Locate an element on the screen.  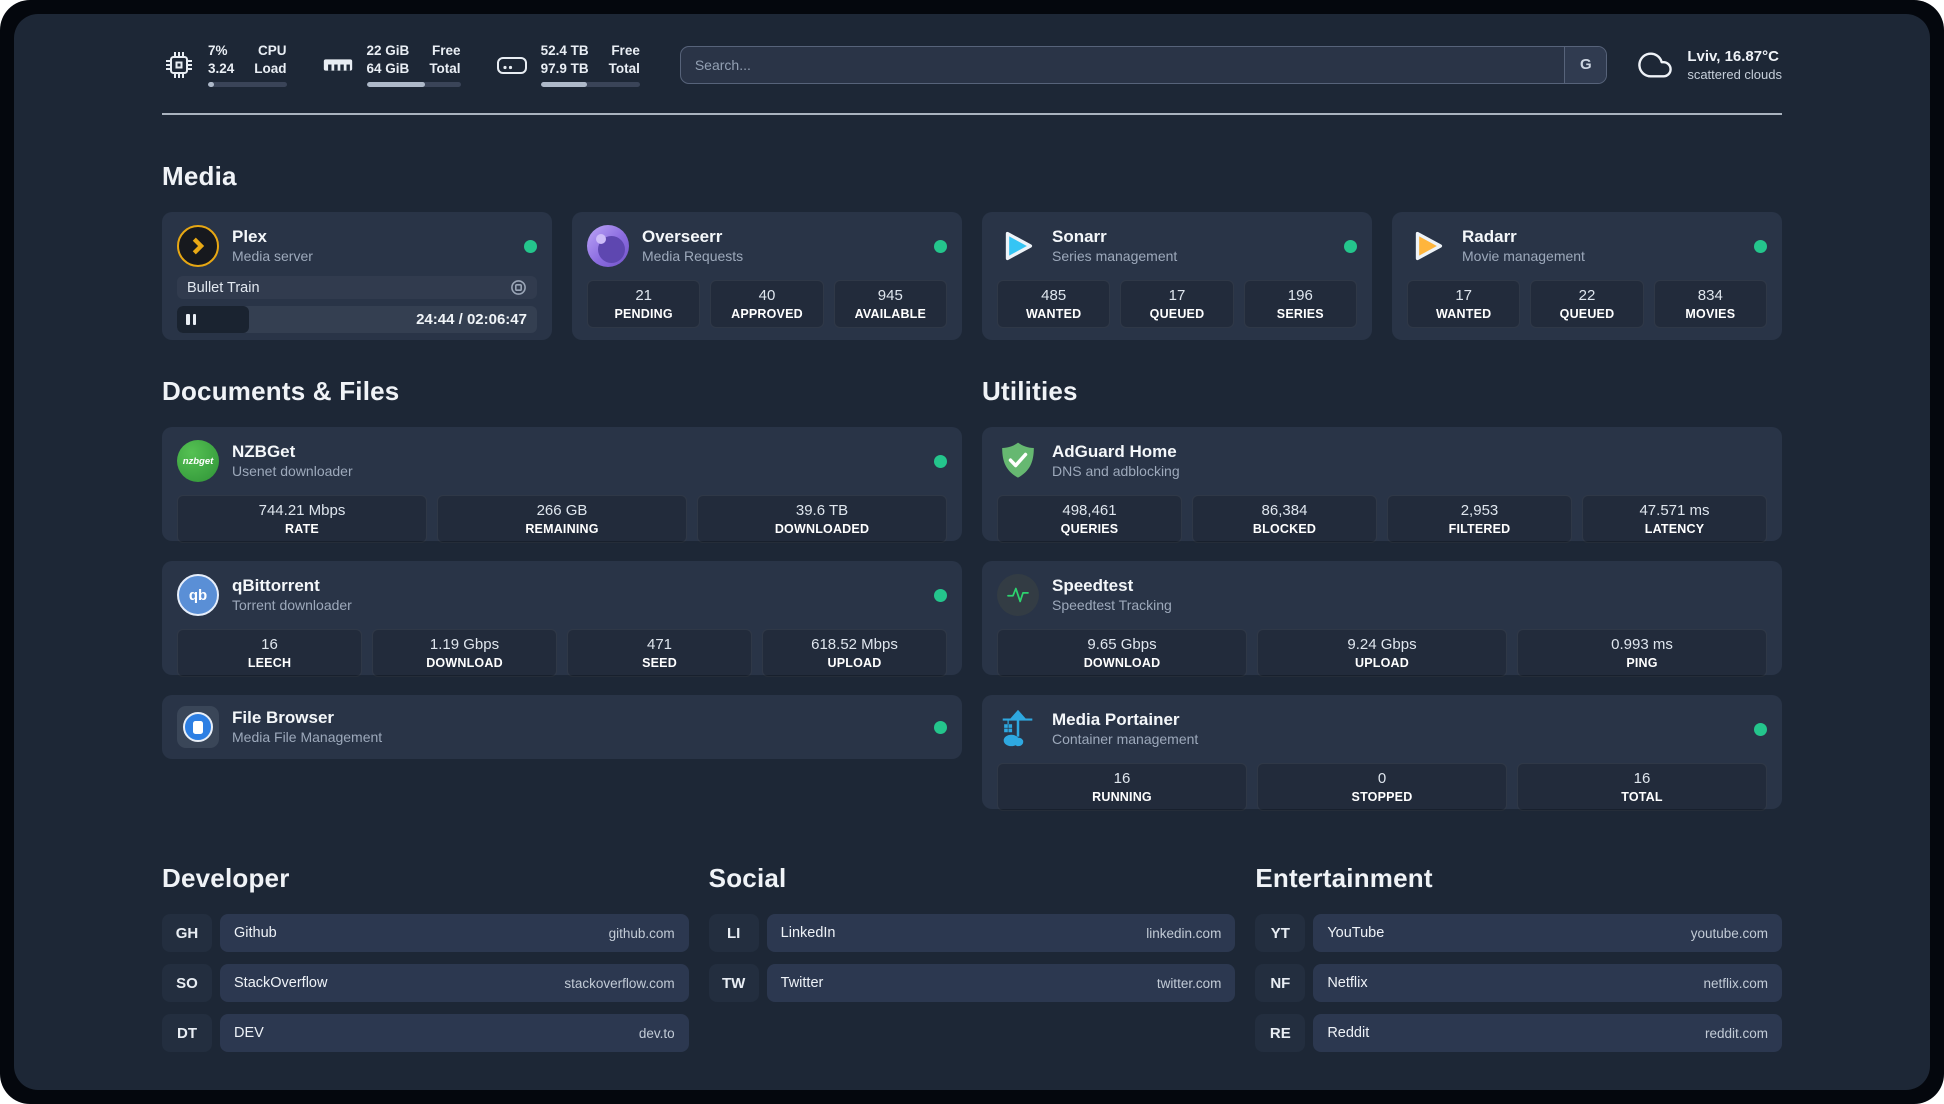
section-heading-utilities: Utilities is located at coordinates (1030, 391).